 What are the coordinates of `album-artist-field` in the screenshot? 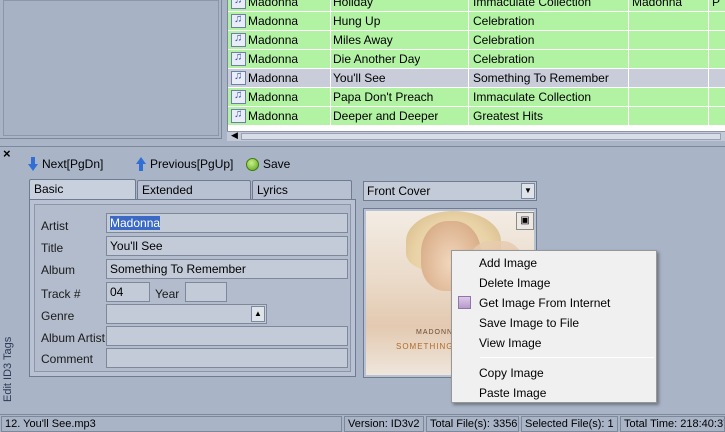 It's located at (227, 336).